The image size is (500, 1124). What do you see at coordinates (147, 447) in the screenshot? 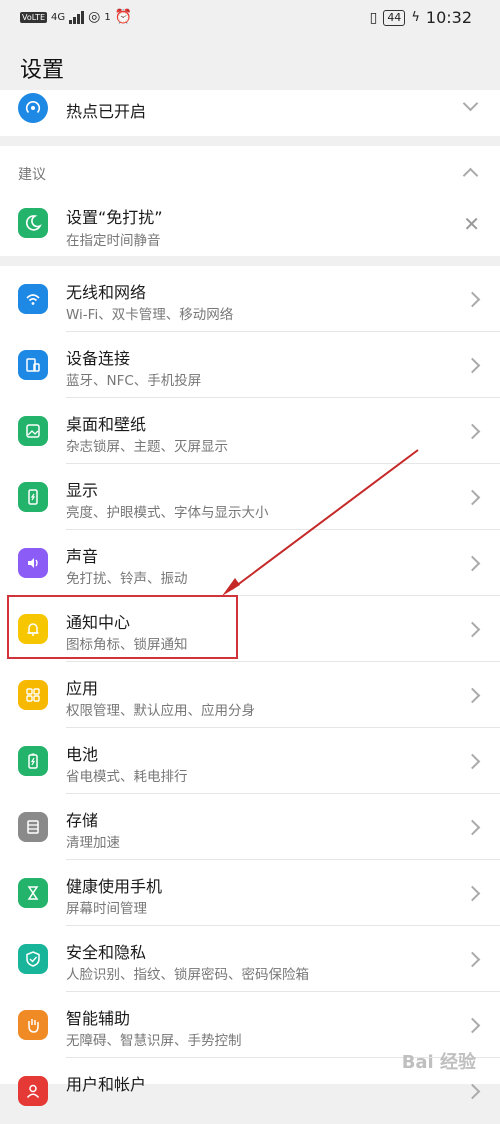
I see `settings-item-subtitle: 杂志锁屏、主题、灭屏显示` at bounding box center [147, 447].